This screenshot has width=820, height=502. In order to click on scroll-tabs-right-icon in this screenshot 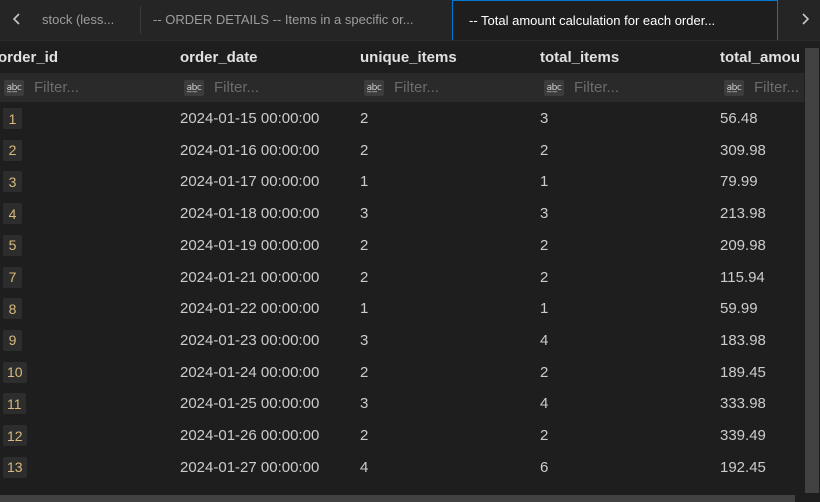, I will do `click(805, 19)`.